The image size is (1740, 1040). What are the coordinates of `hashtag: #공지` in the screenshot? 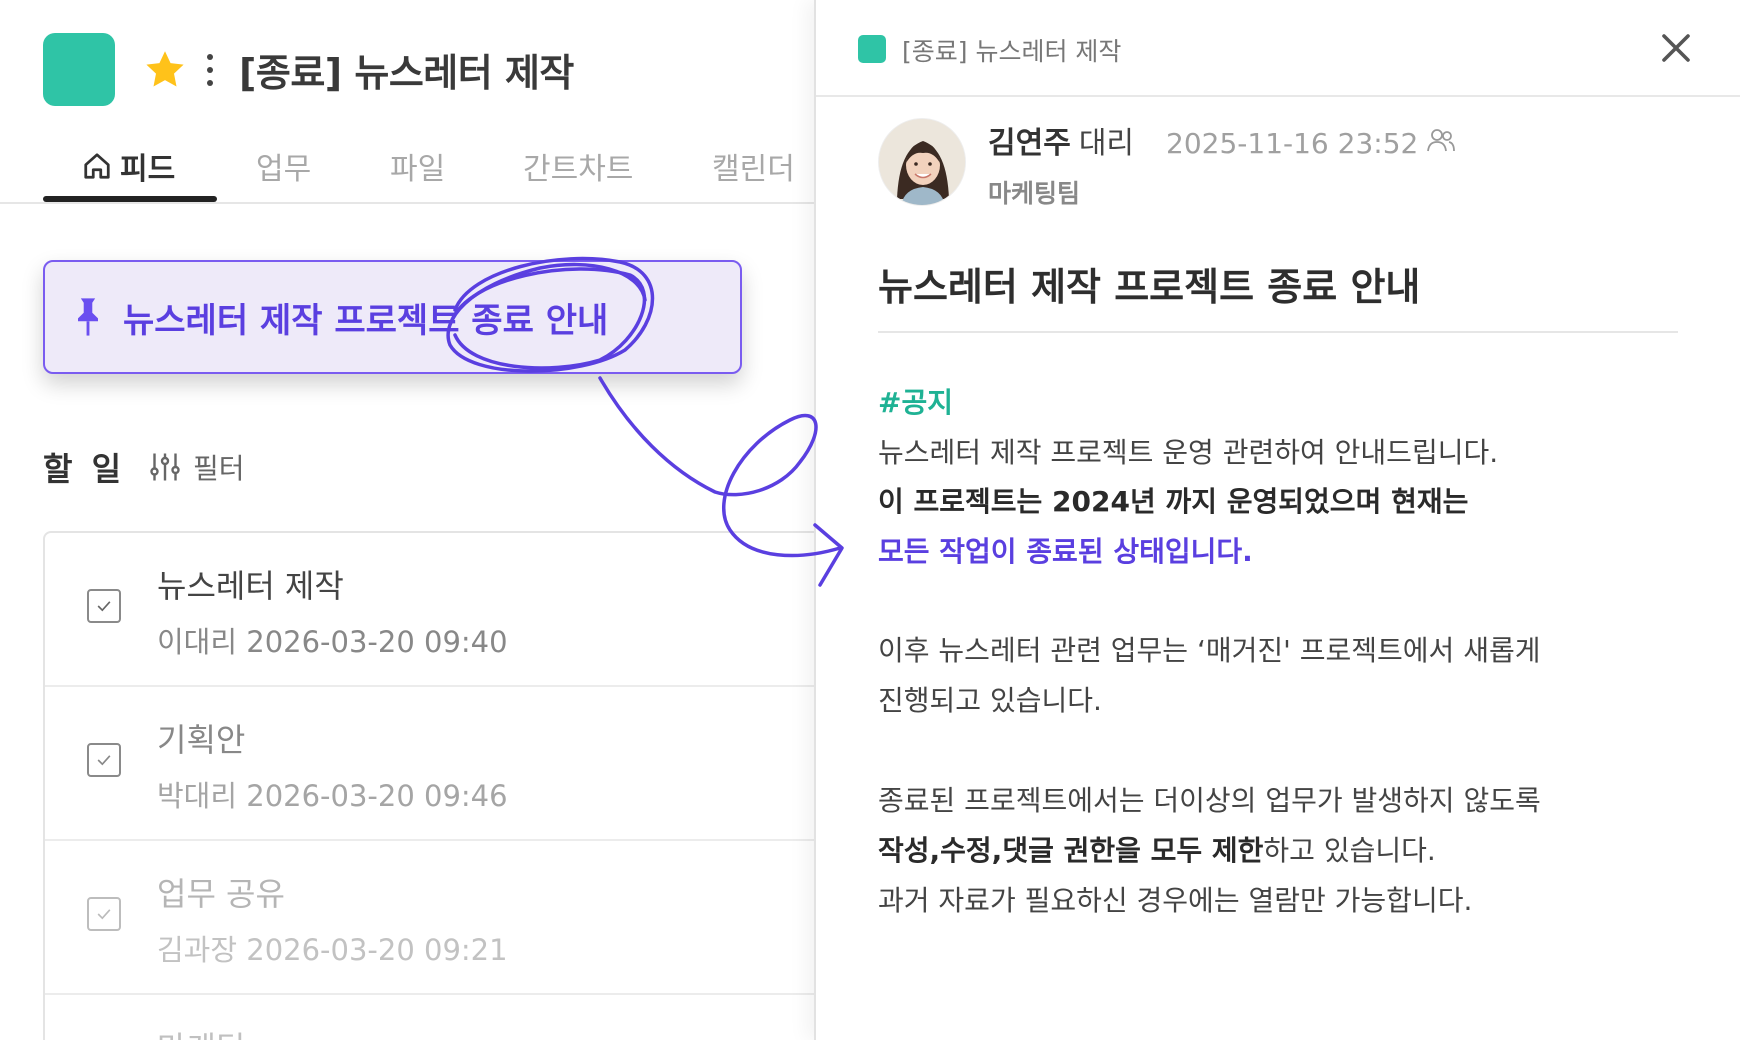 It's located at (915, 402).